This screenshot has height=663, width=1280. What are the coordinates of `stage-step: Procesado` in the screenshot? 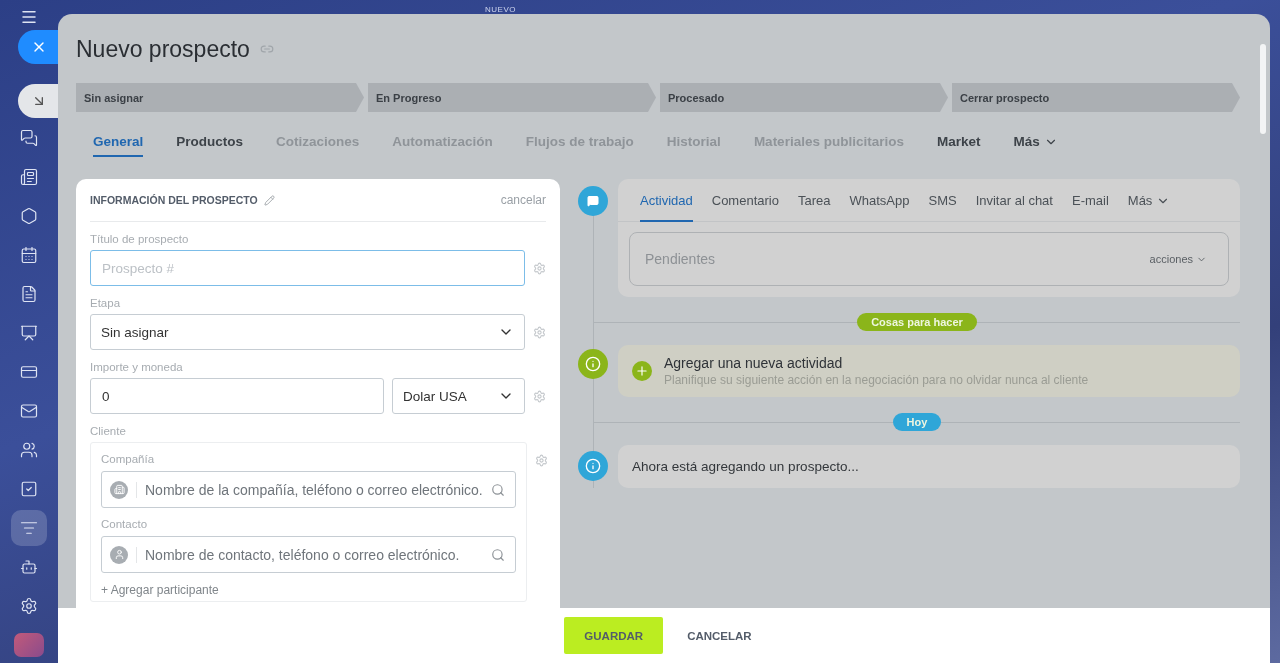 It's located at (804, 97).